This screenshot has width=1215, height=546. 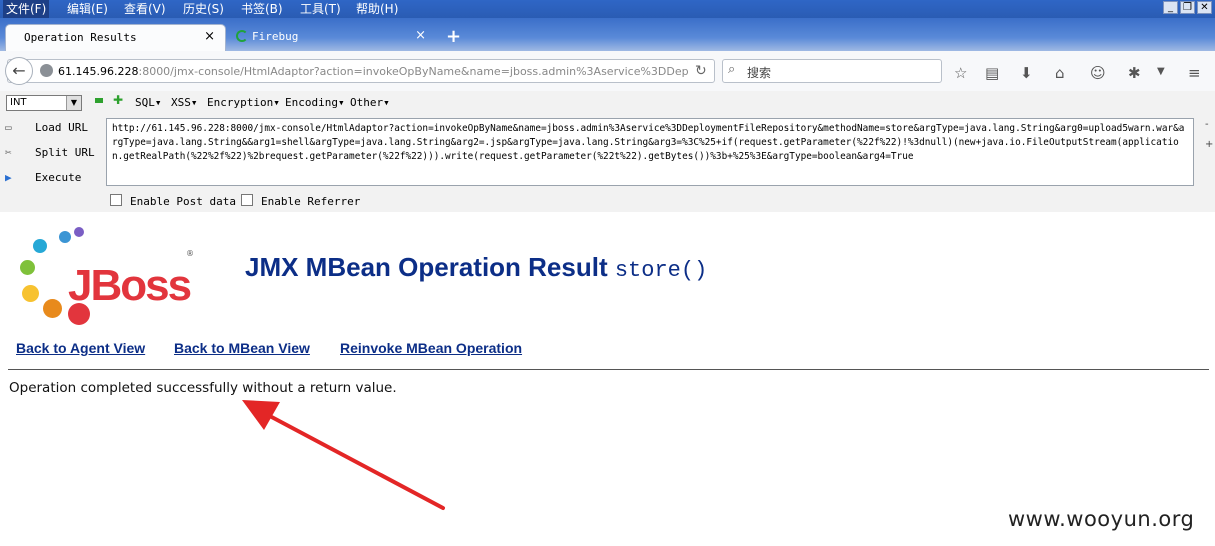 What do you see at coordinates (8, 177) in the screenshot?
I see `play-icon: ▶` at bounding box center [8, 177].